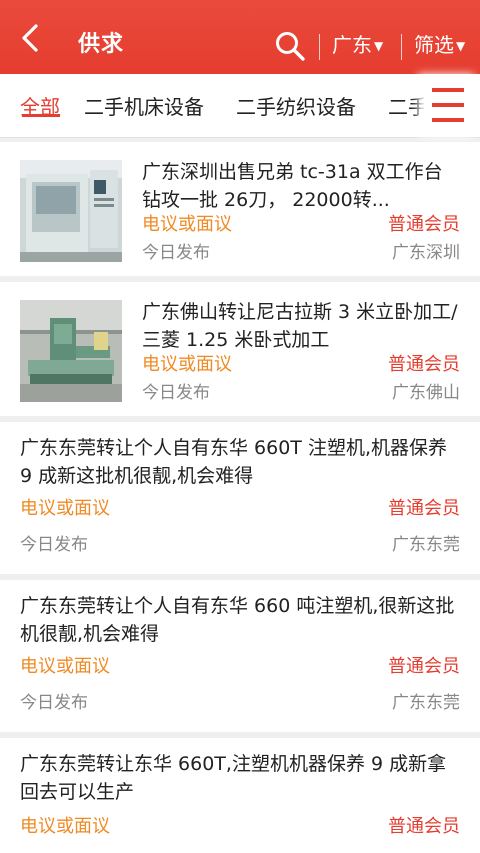  What do you see at coordinates (237, 620) in the screenshot?
I see `listing-title: 广东东莞转让个人自有东华 660 吨注塑机,很新这批机很靓,机会难得` at bounding box center [237, 620].